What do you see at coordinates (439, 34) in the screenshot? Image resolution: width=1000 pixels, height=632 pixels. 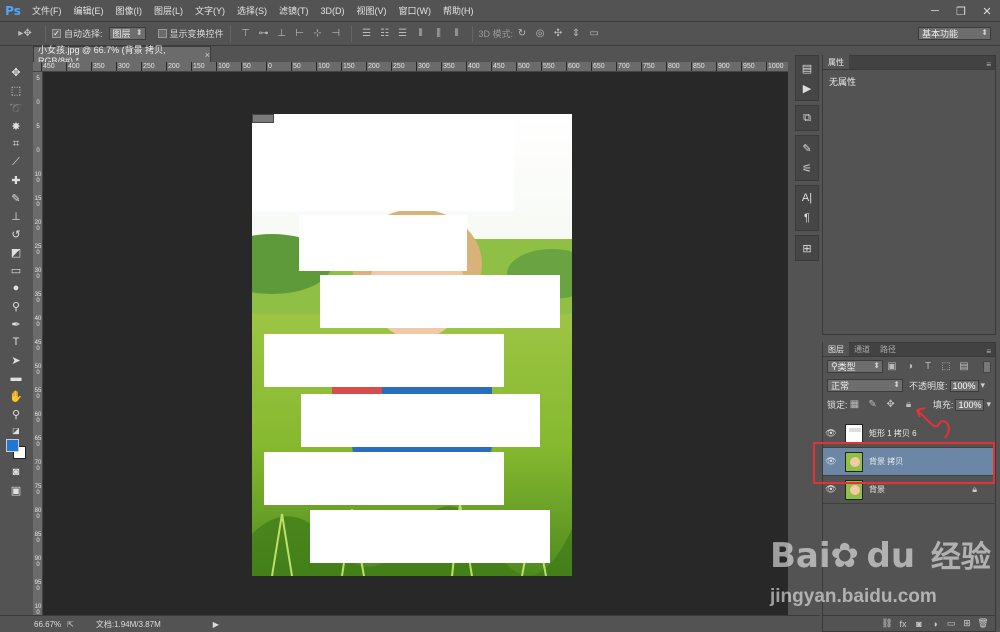 I see `distribute-hcenter-icon: ⫼` at bounding box center [439, 34].